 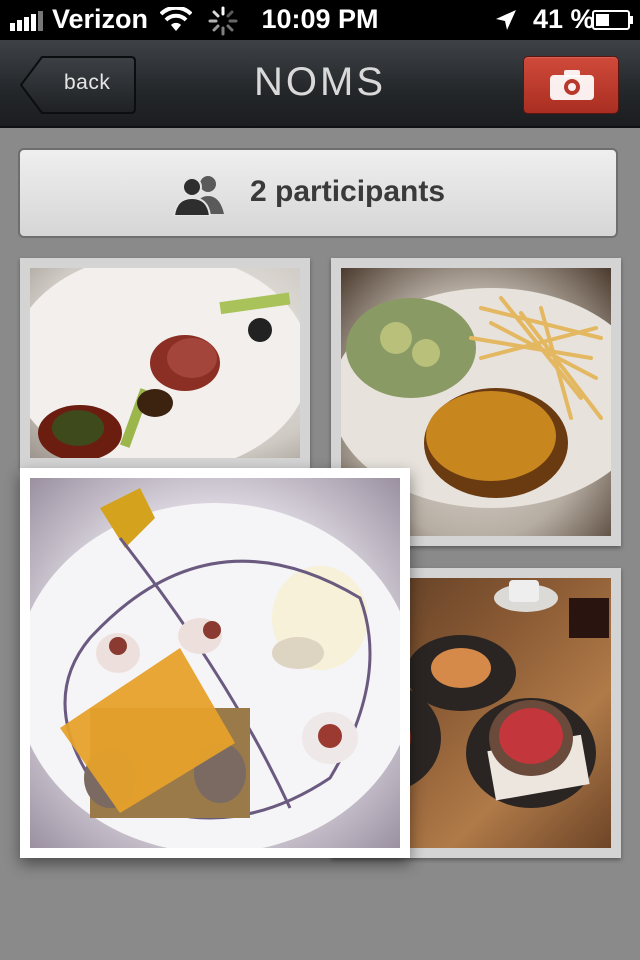 What do you see at coordinates (320, 84) in the screenshot?
I see `navigation-bar: back NOMS` at bounding box center [320, 84].